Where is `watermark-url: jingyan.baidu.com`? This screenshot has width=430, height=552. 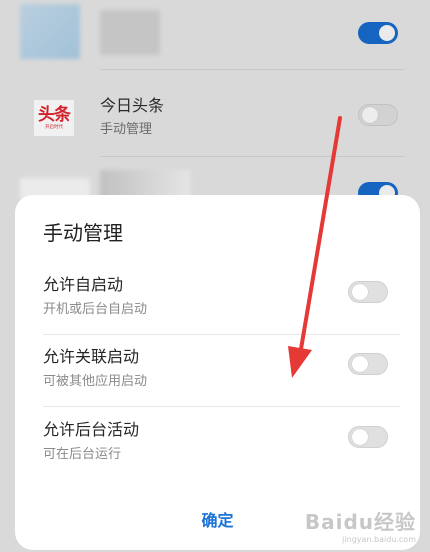 watermark-url: jingyan.baidu.com is located at coordinates (379, 539).